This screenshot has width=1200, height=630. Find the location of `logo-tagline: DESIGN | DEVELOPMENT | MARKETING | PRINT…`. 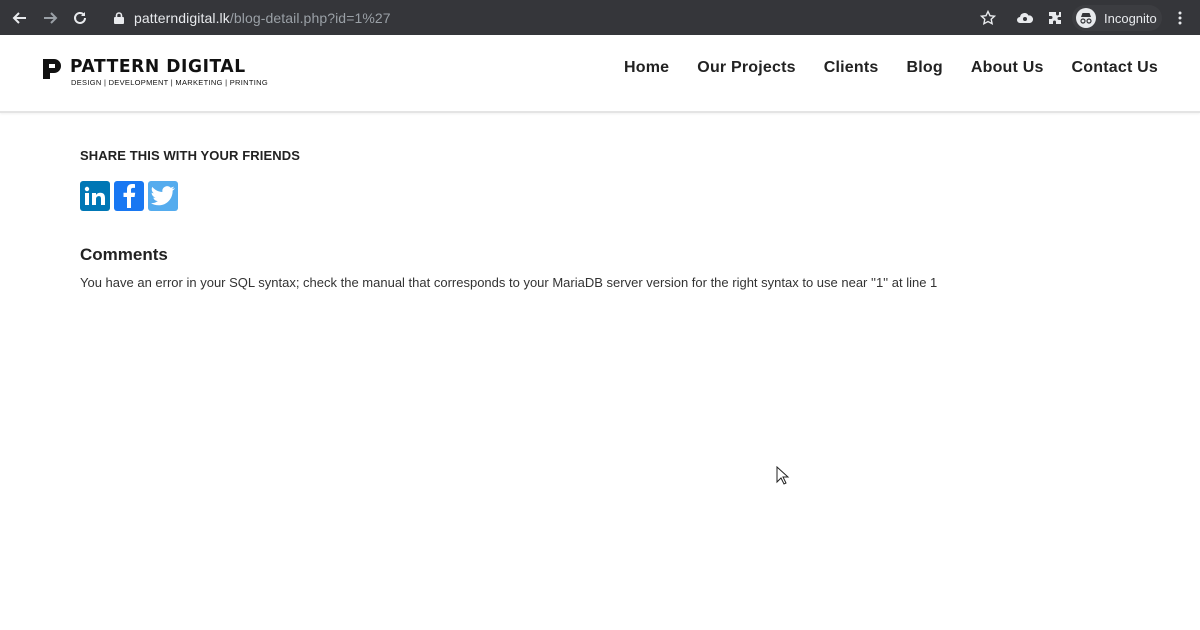

logo-tagline: DESIGN | DEVELOPMENT | MARKETING | PRINT… is located at coordinates (169, 82).